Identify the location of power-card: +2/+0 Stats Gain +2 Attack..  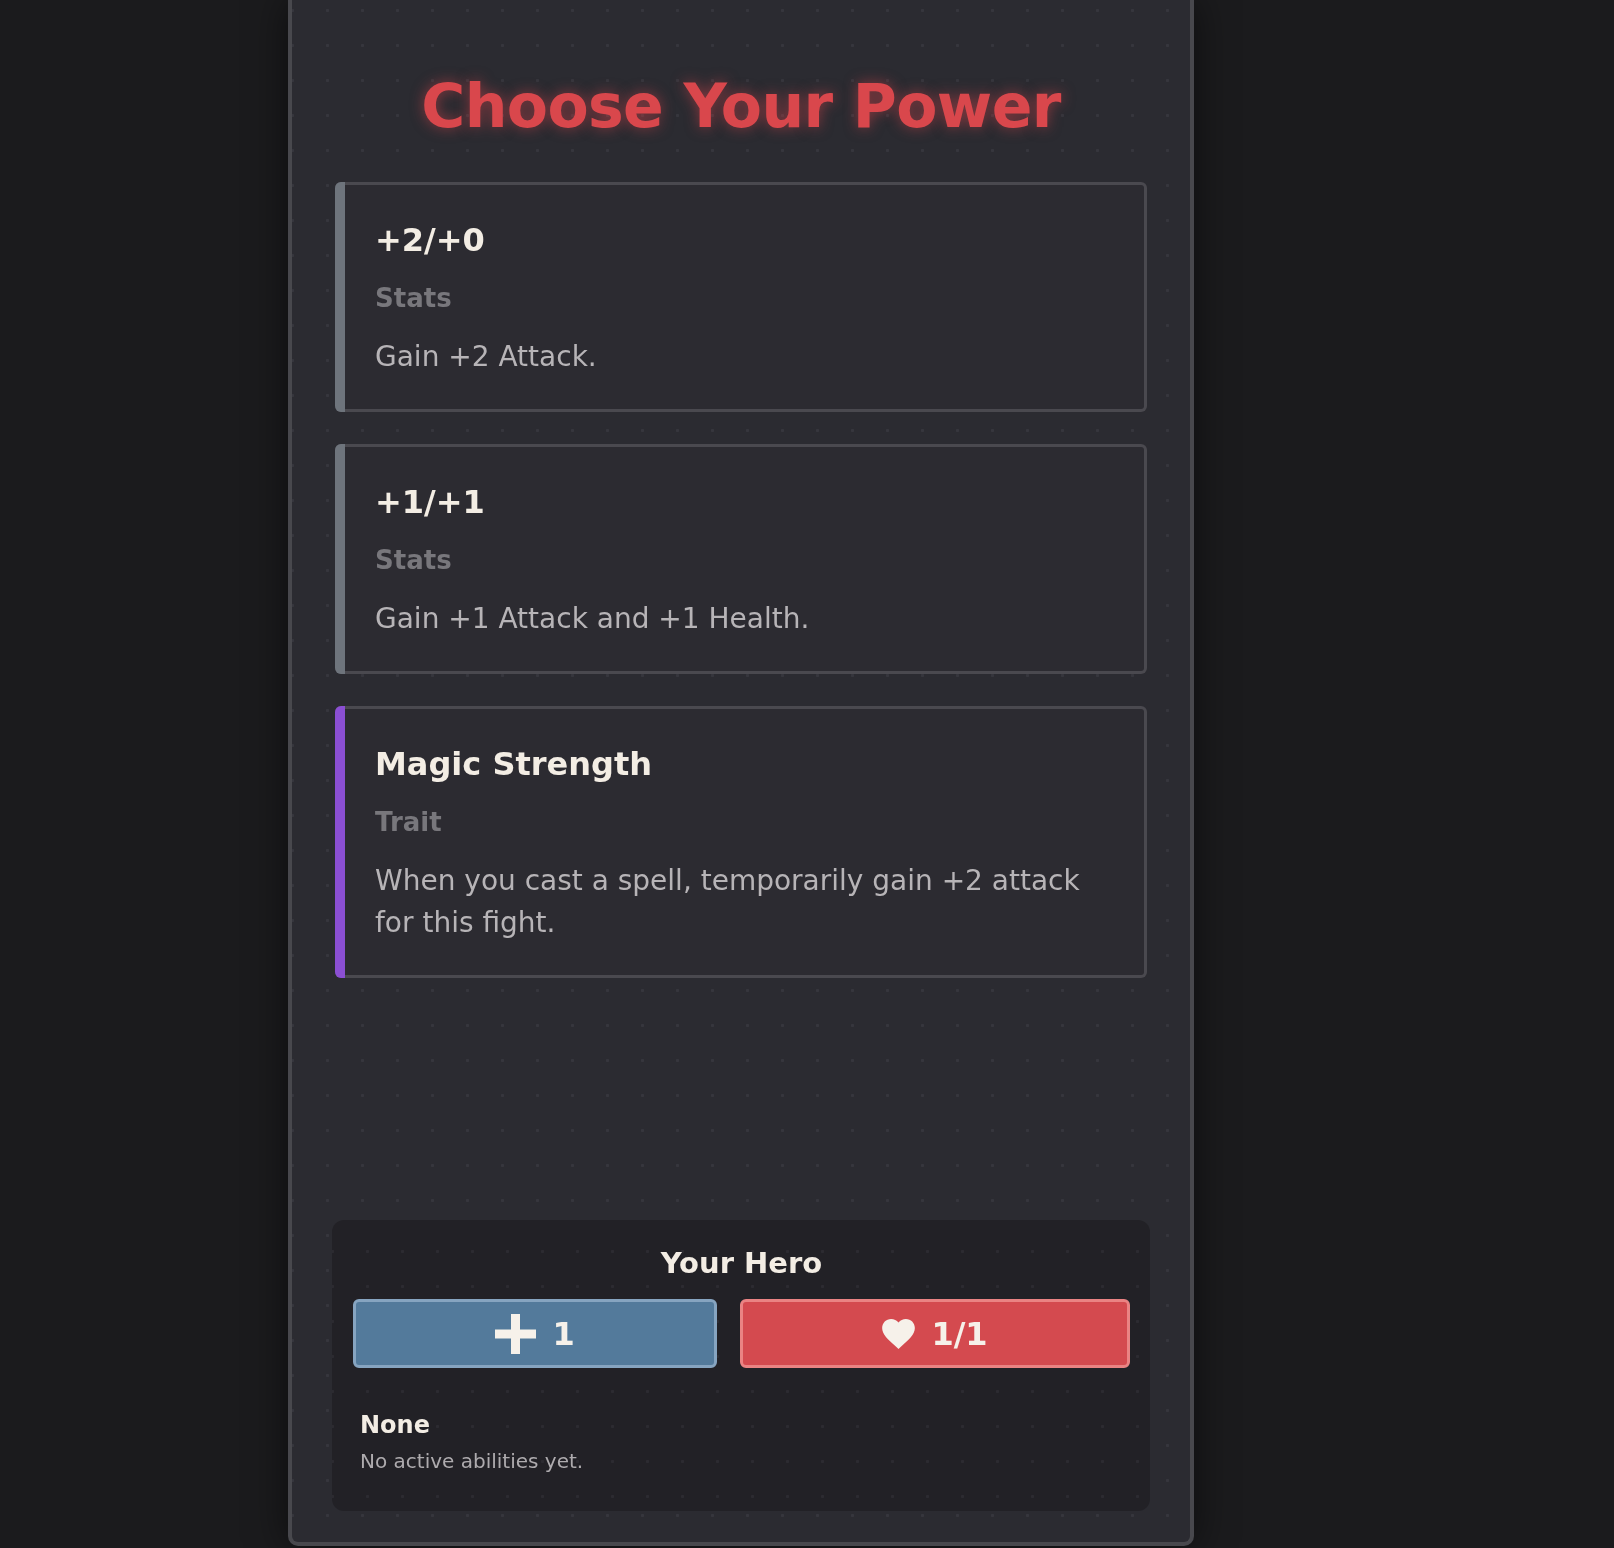
(741, 297).